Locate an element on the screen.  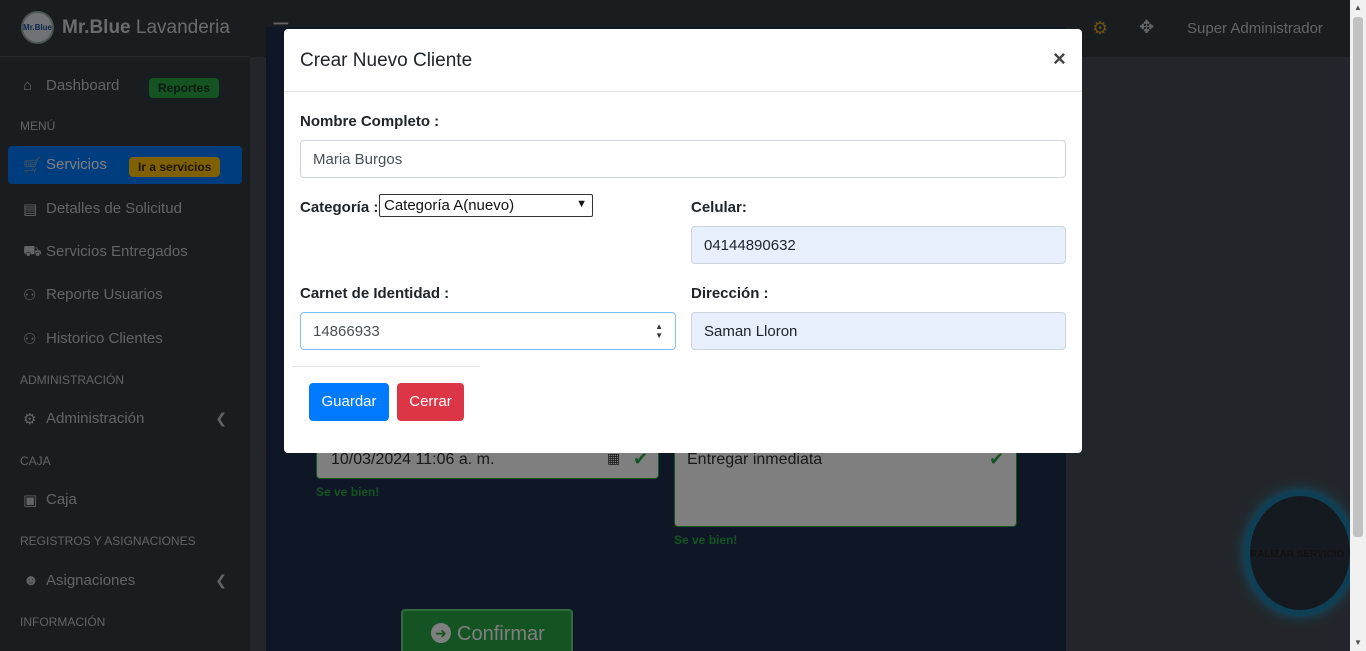
carnet-input: 14866933 ▲ ▼ is located at coordinates (488, 331).